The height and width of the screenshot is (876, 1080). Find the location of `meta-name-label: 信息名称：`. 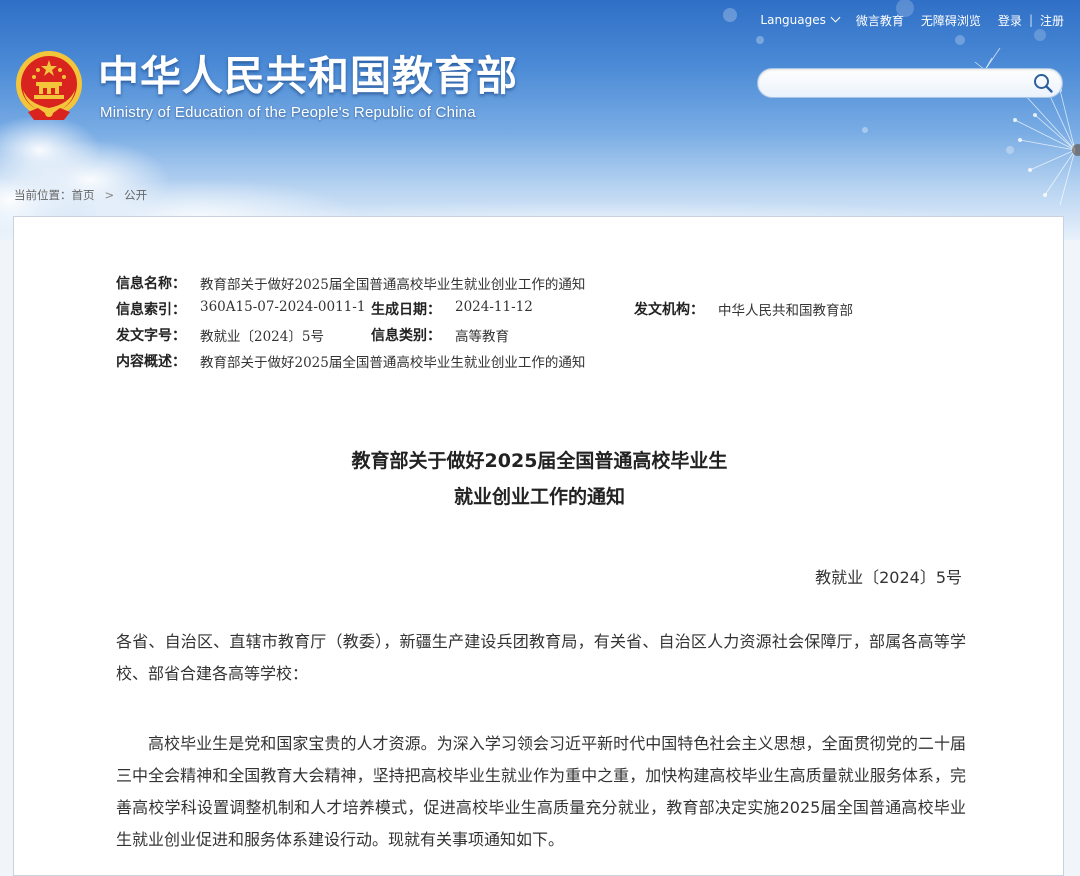

meta-name-label: 信息名称： is located at coordinates (151, 284).